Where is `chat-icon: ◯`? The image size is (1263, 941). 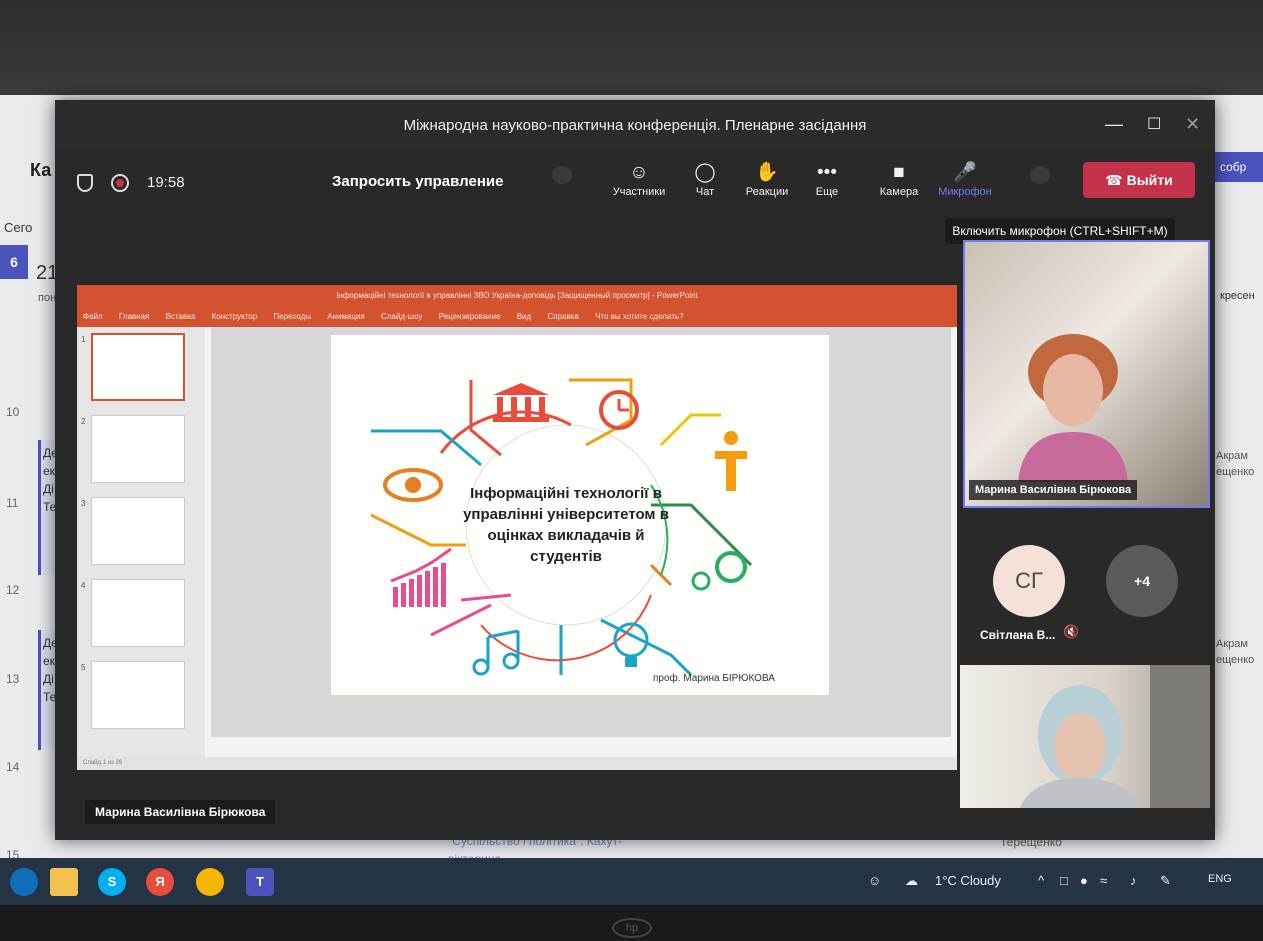 chat-icon: ◯ is located at coordinates (705, 172).